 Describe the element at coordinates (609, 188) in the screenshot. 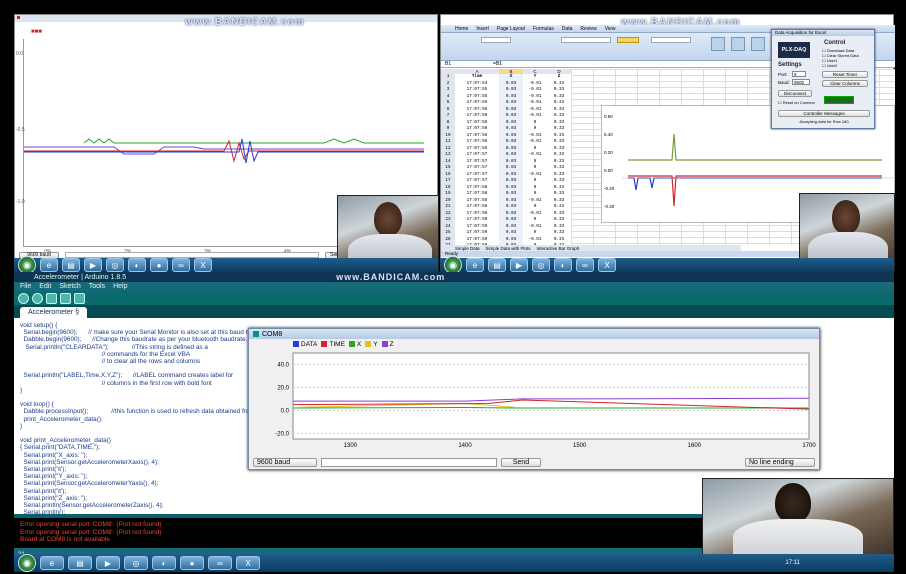

I see `excel-chart-ytick: -0.20` at that location.